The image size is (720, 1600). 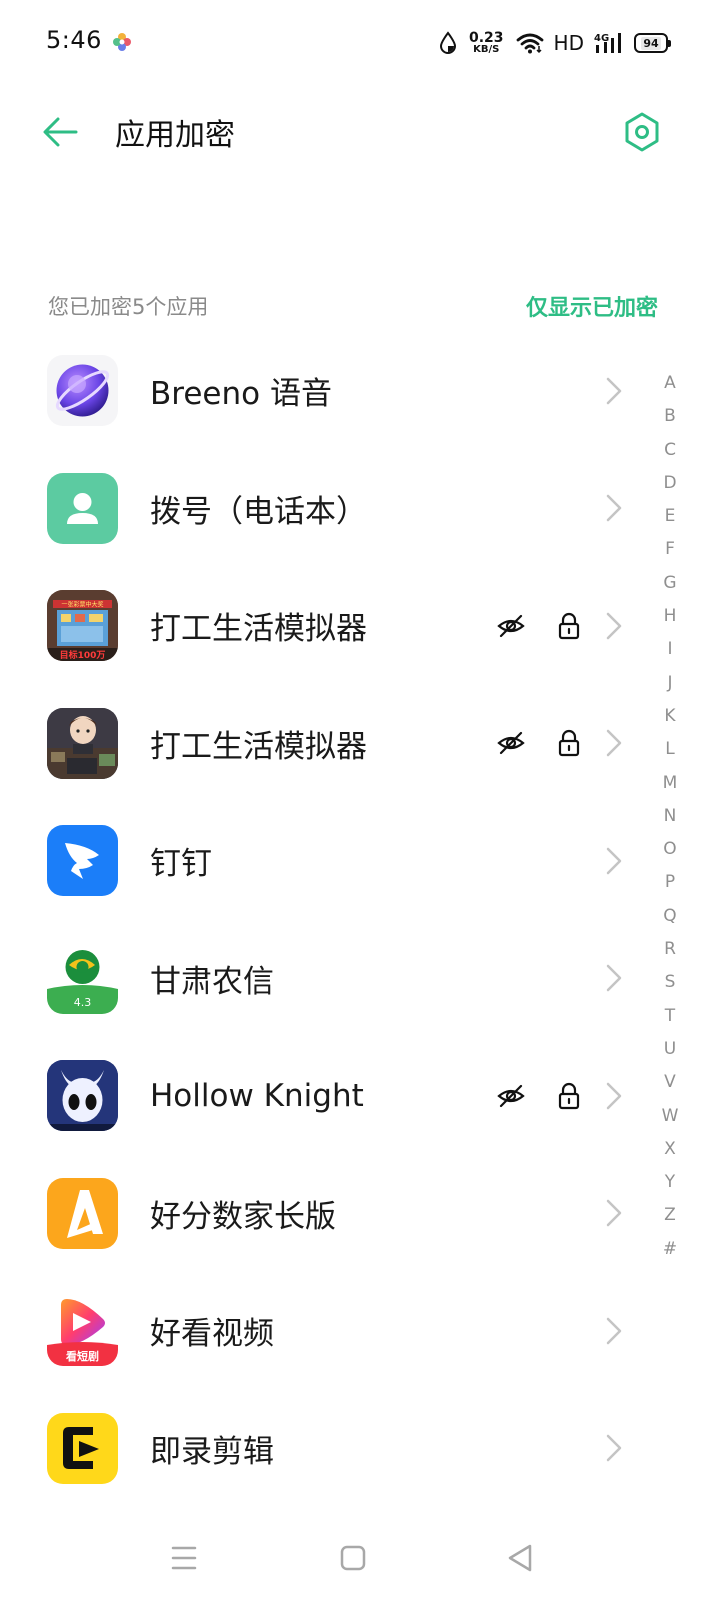 I want to click on app-name: 拨号（电话本）, so click(x=258, y=511).